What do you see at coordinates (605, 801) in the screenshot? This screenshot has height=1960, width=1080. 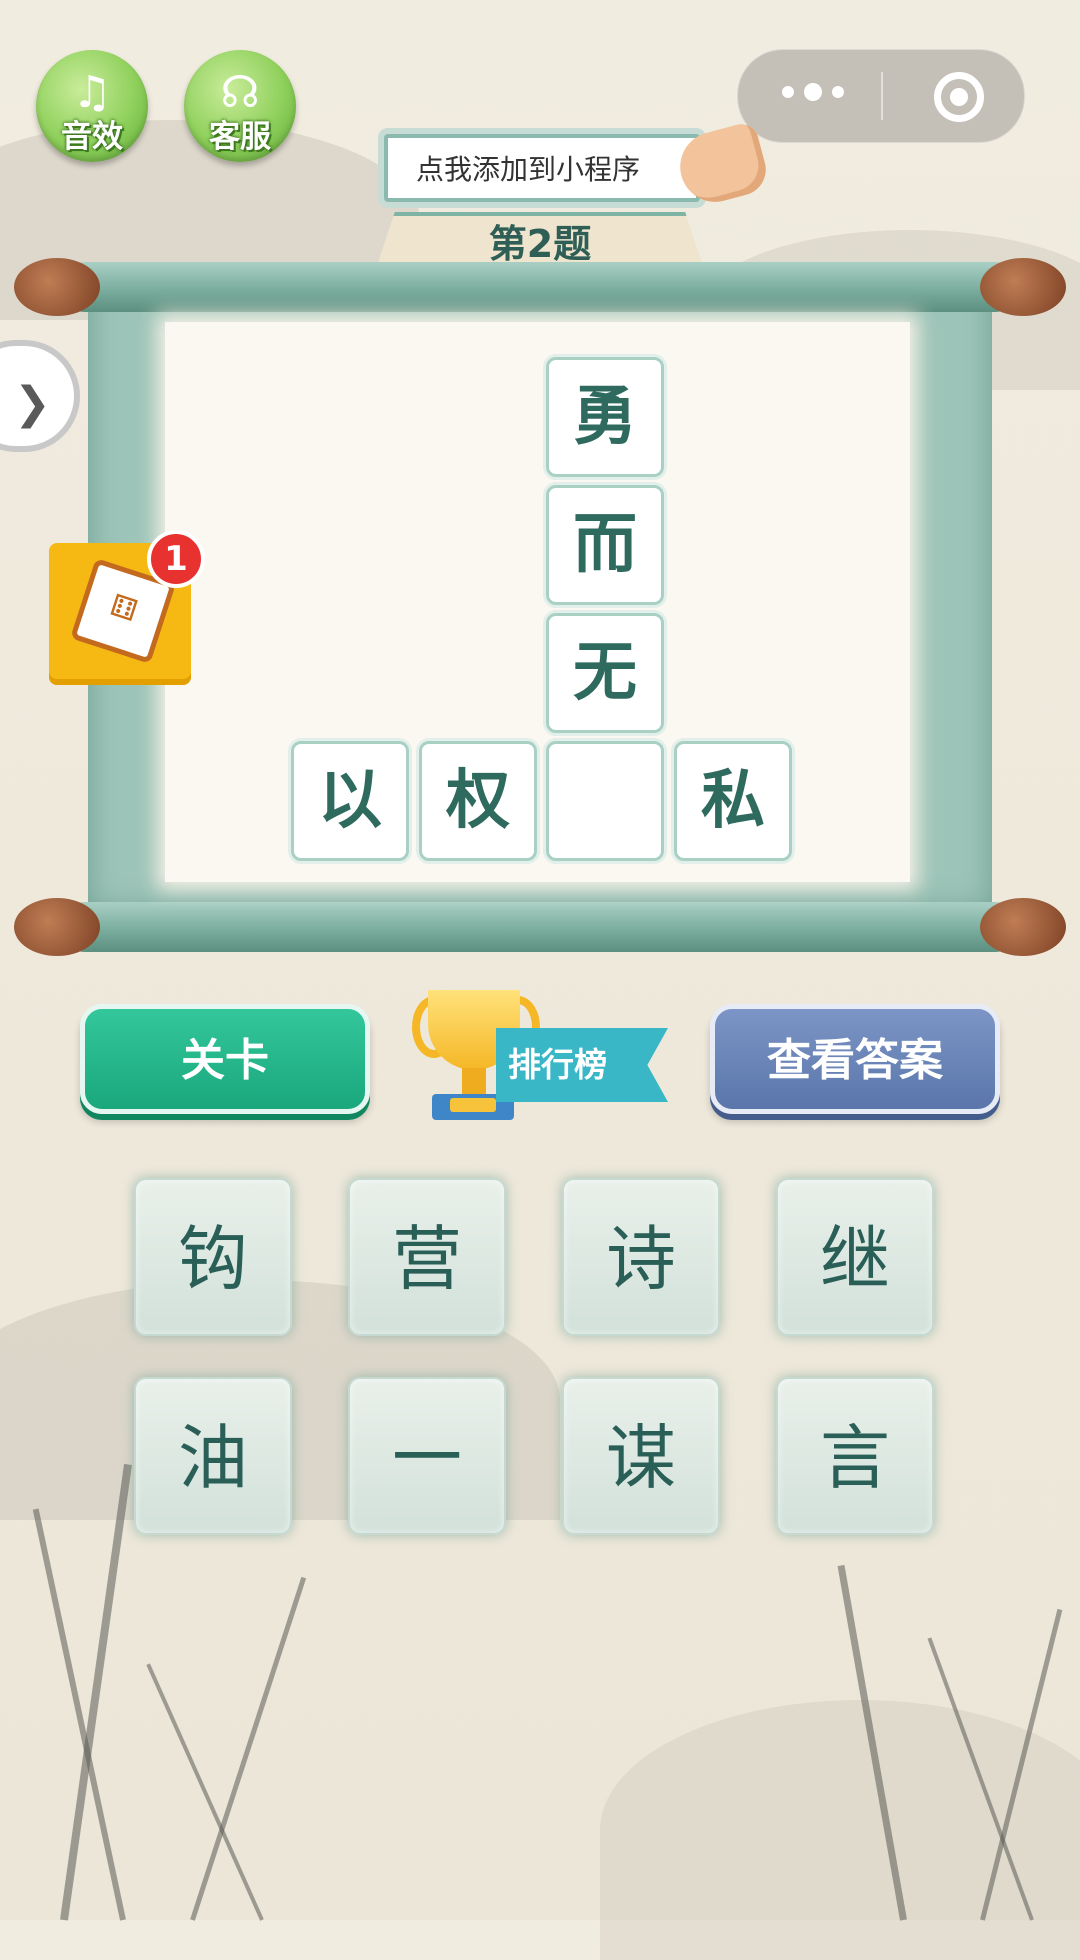 I see `puzzle-cell-empty` at bounding box center [605, 801].